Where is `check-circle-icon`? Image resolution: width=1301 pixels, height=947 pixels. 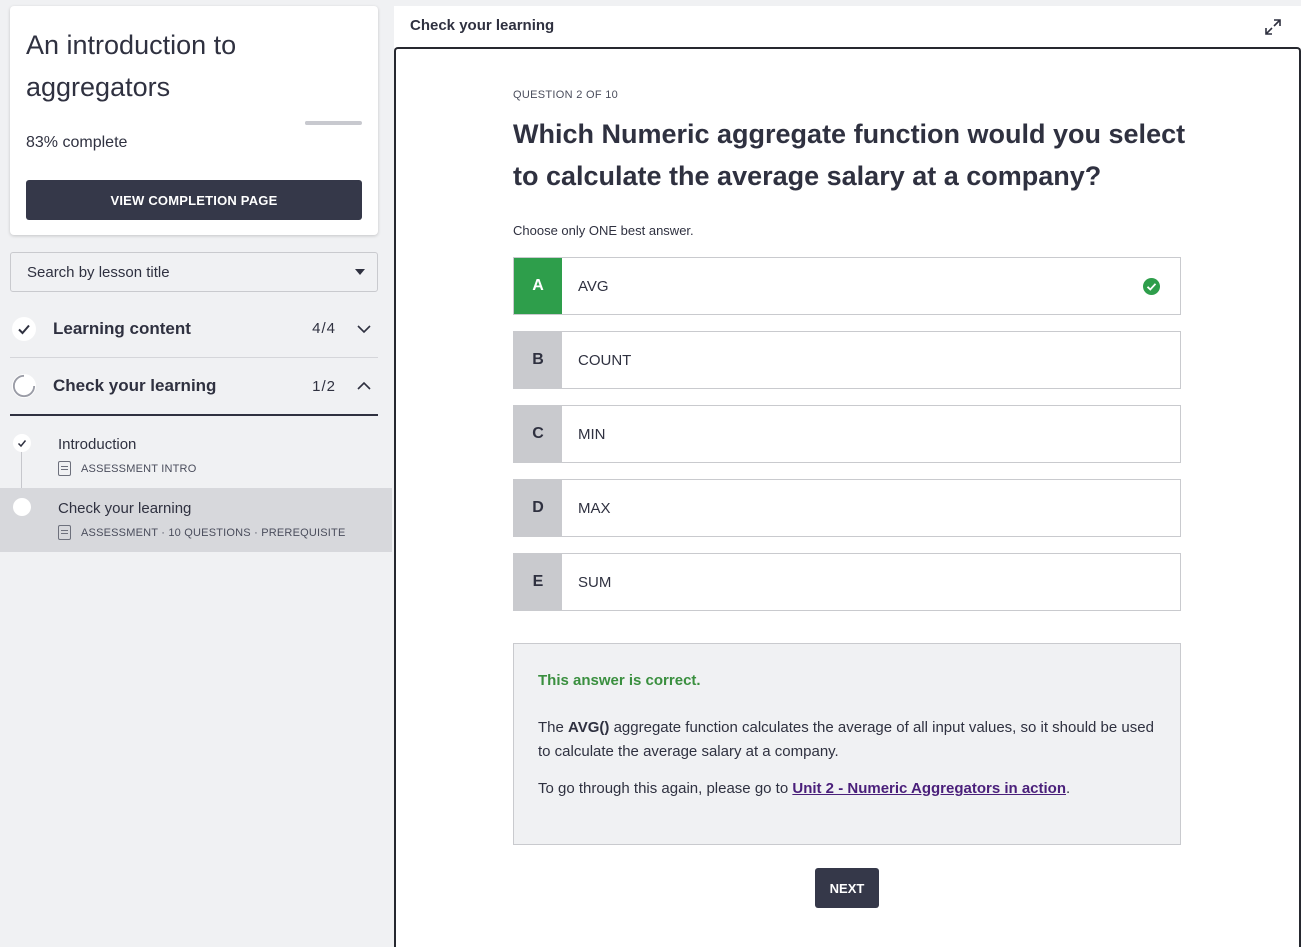
check-circle-icon is located at coordinates (1151, 286).